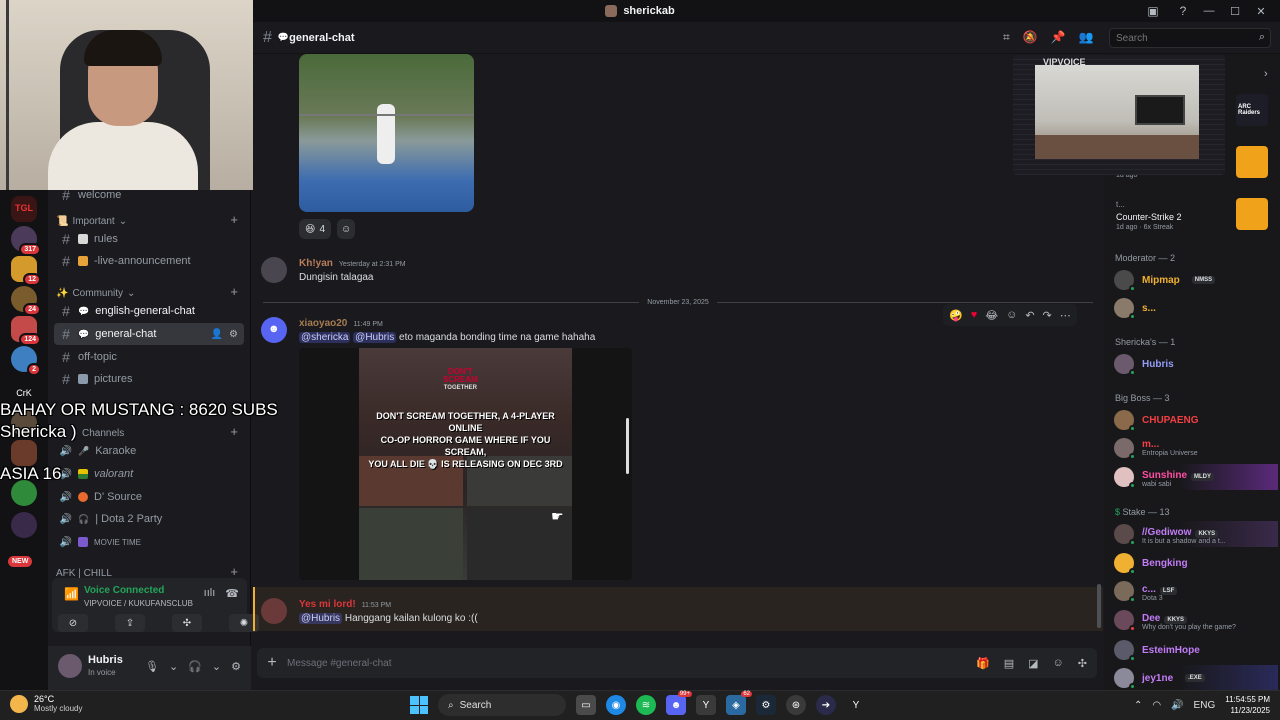 Image resolution: width=1280 pixels, height=720 pixels. I want to click on spotify-icon: ≋, so click(646, 705).